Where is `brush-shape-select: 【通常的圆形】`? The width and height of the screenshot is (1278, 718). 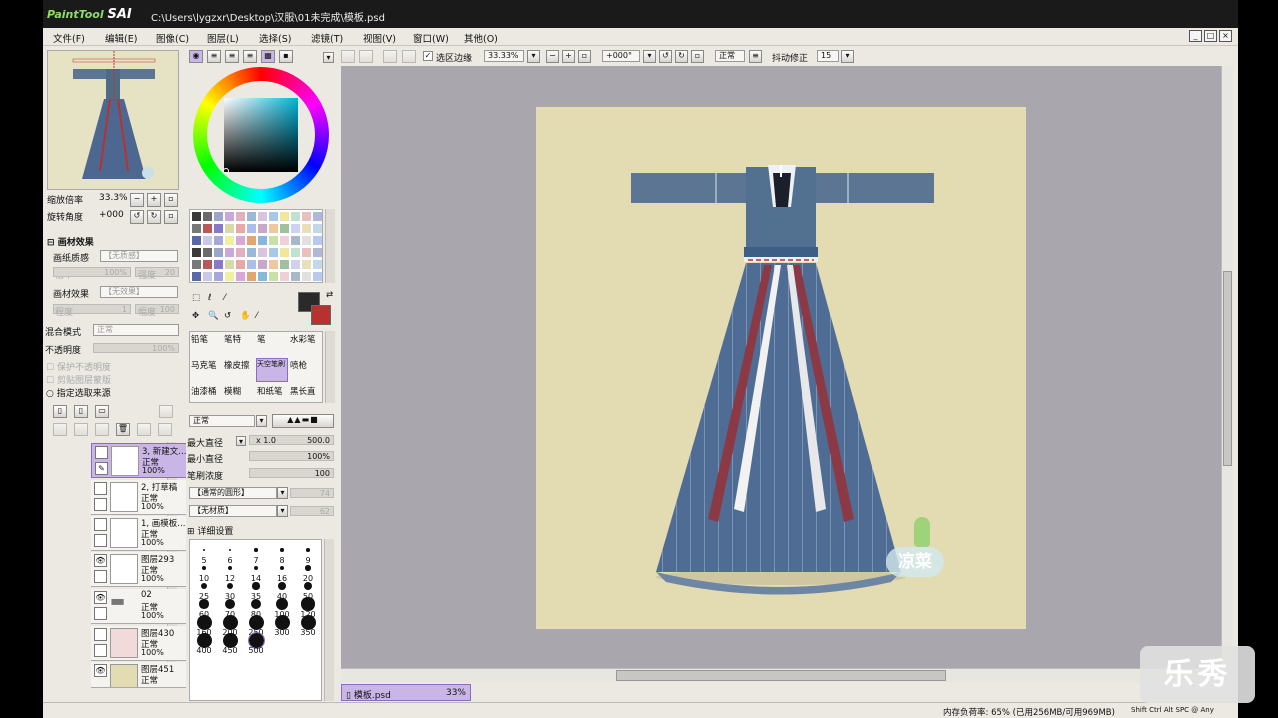 brush-shape-select: 【通常的圆形】 is located at coordinates (233, 493).